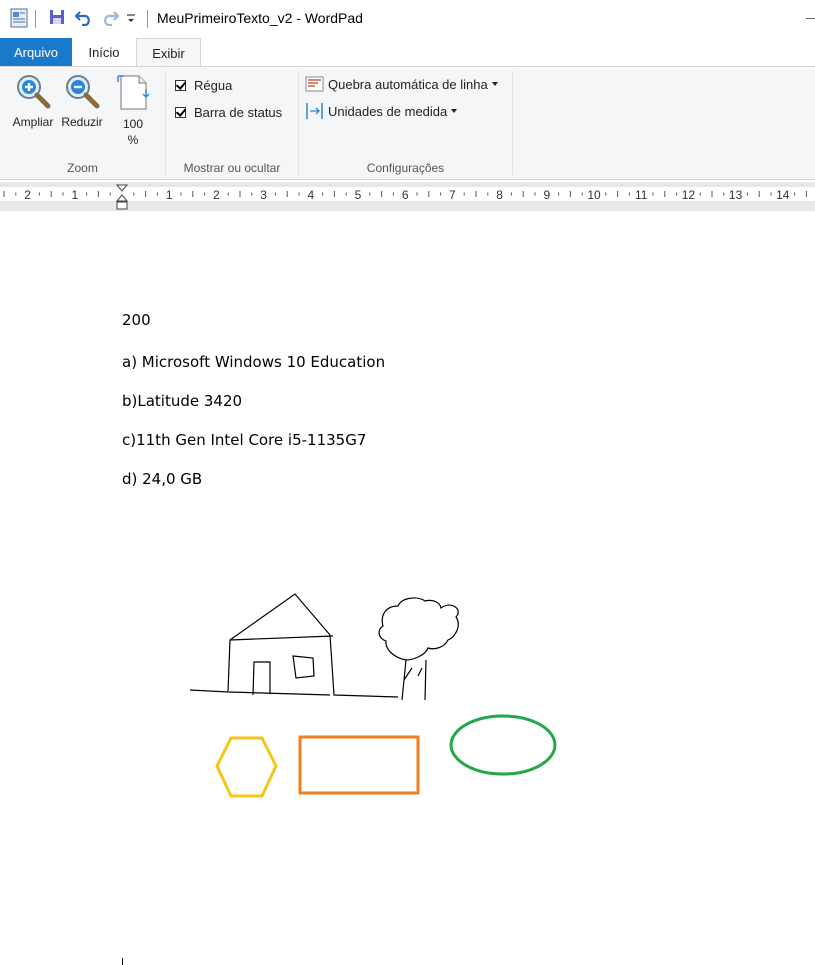 The height and width of the screenshot is (965, 815). I want to click on ruler-label: 8, so click(499, 195).